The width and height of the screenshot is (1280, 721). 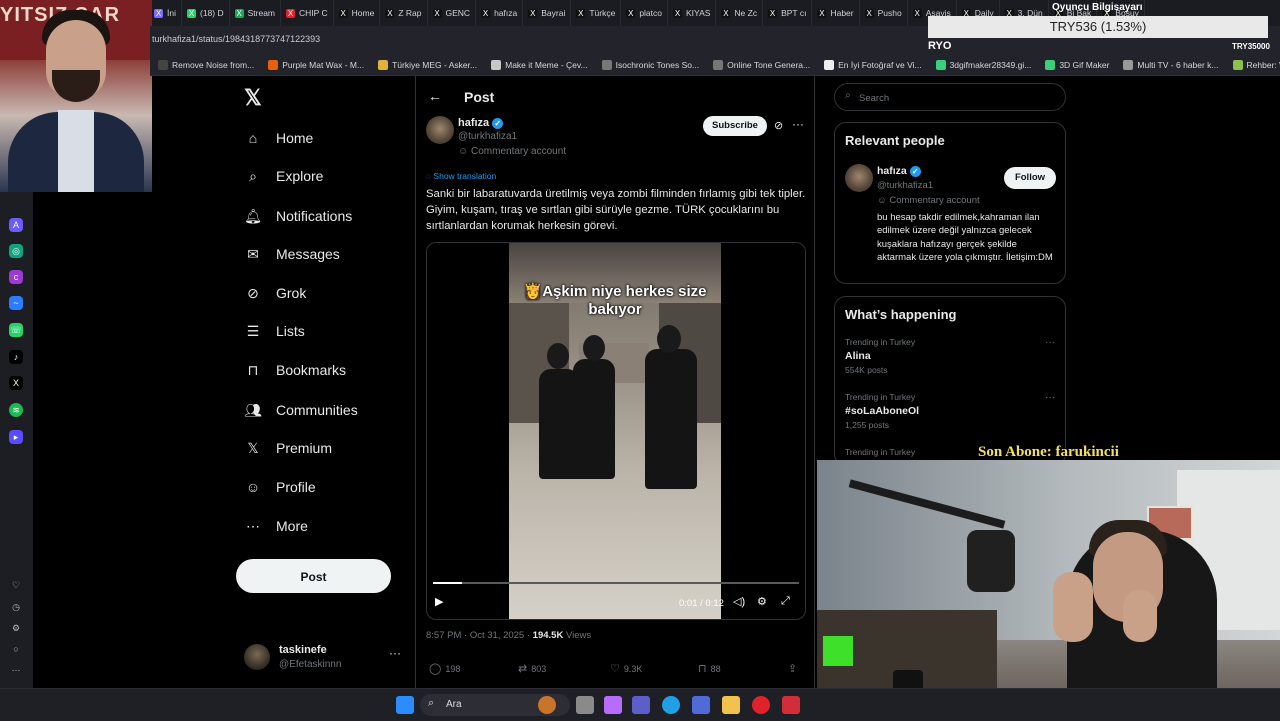 What do you see at coordinates (16, 410) in the screenshot?
I see `spotify-icon: ≋` at bounding box center [16, 410].